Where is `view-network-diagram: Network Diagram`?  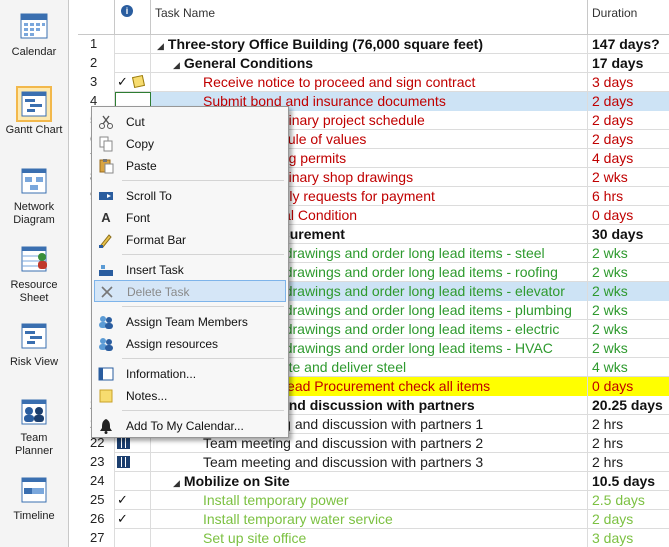
view-network-diagram: Network Diagram is located at coordinates (34, 196).